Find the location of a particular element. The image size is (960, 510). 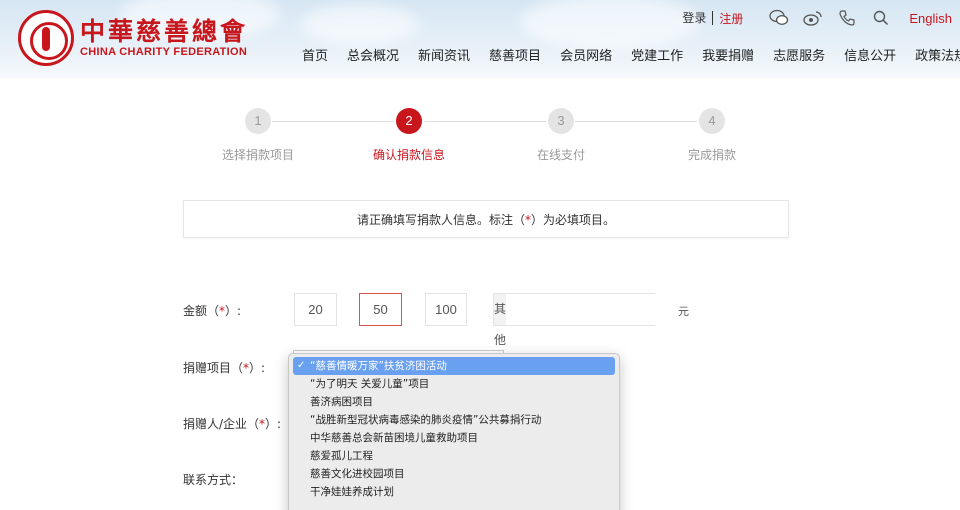

project-option: 慈爱孤儿工程 is located at coordinates (454, 456).